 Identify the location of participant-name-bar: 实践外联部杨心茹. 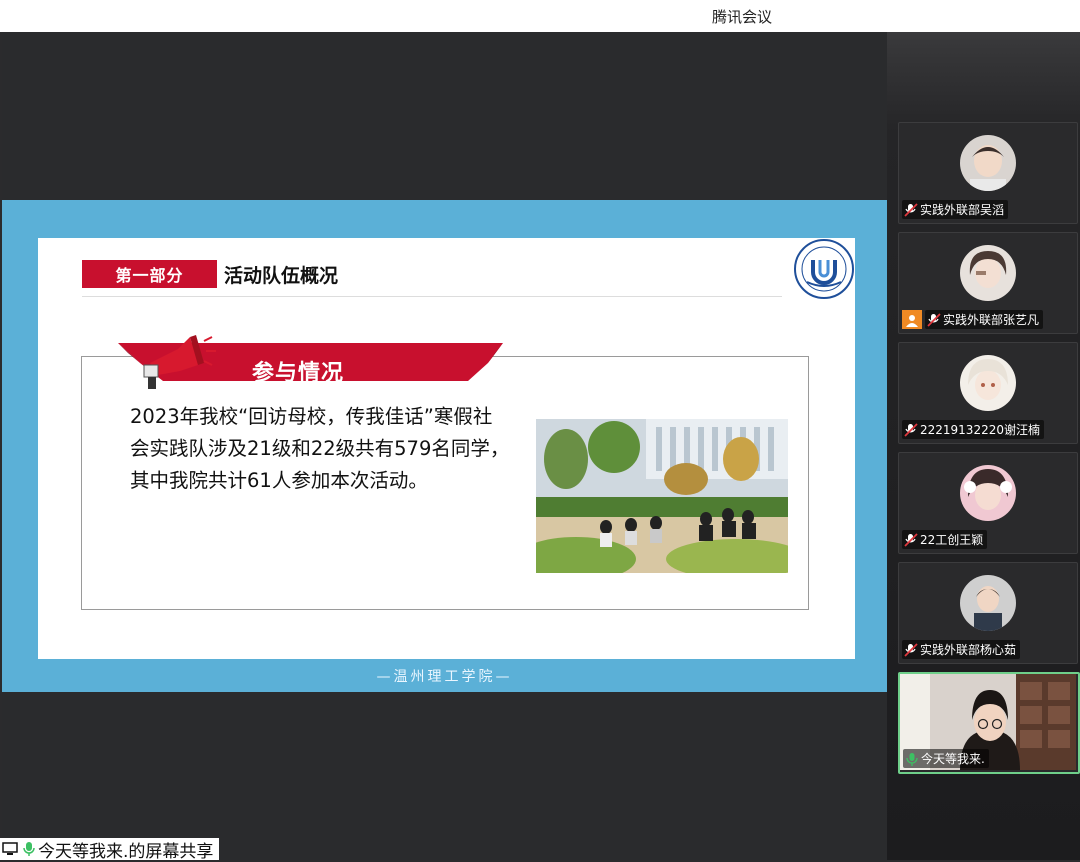
(961, 649).